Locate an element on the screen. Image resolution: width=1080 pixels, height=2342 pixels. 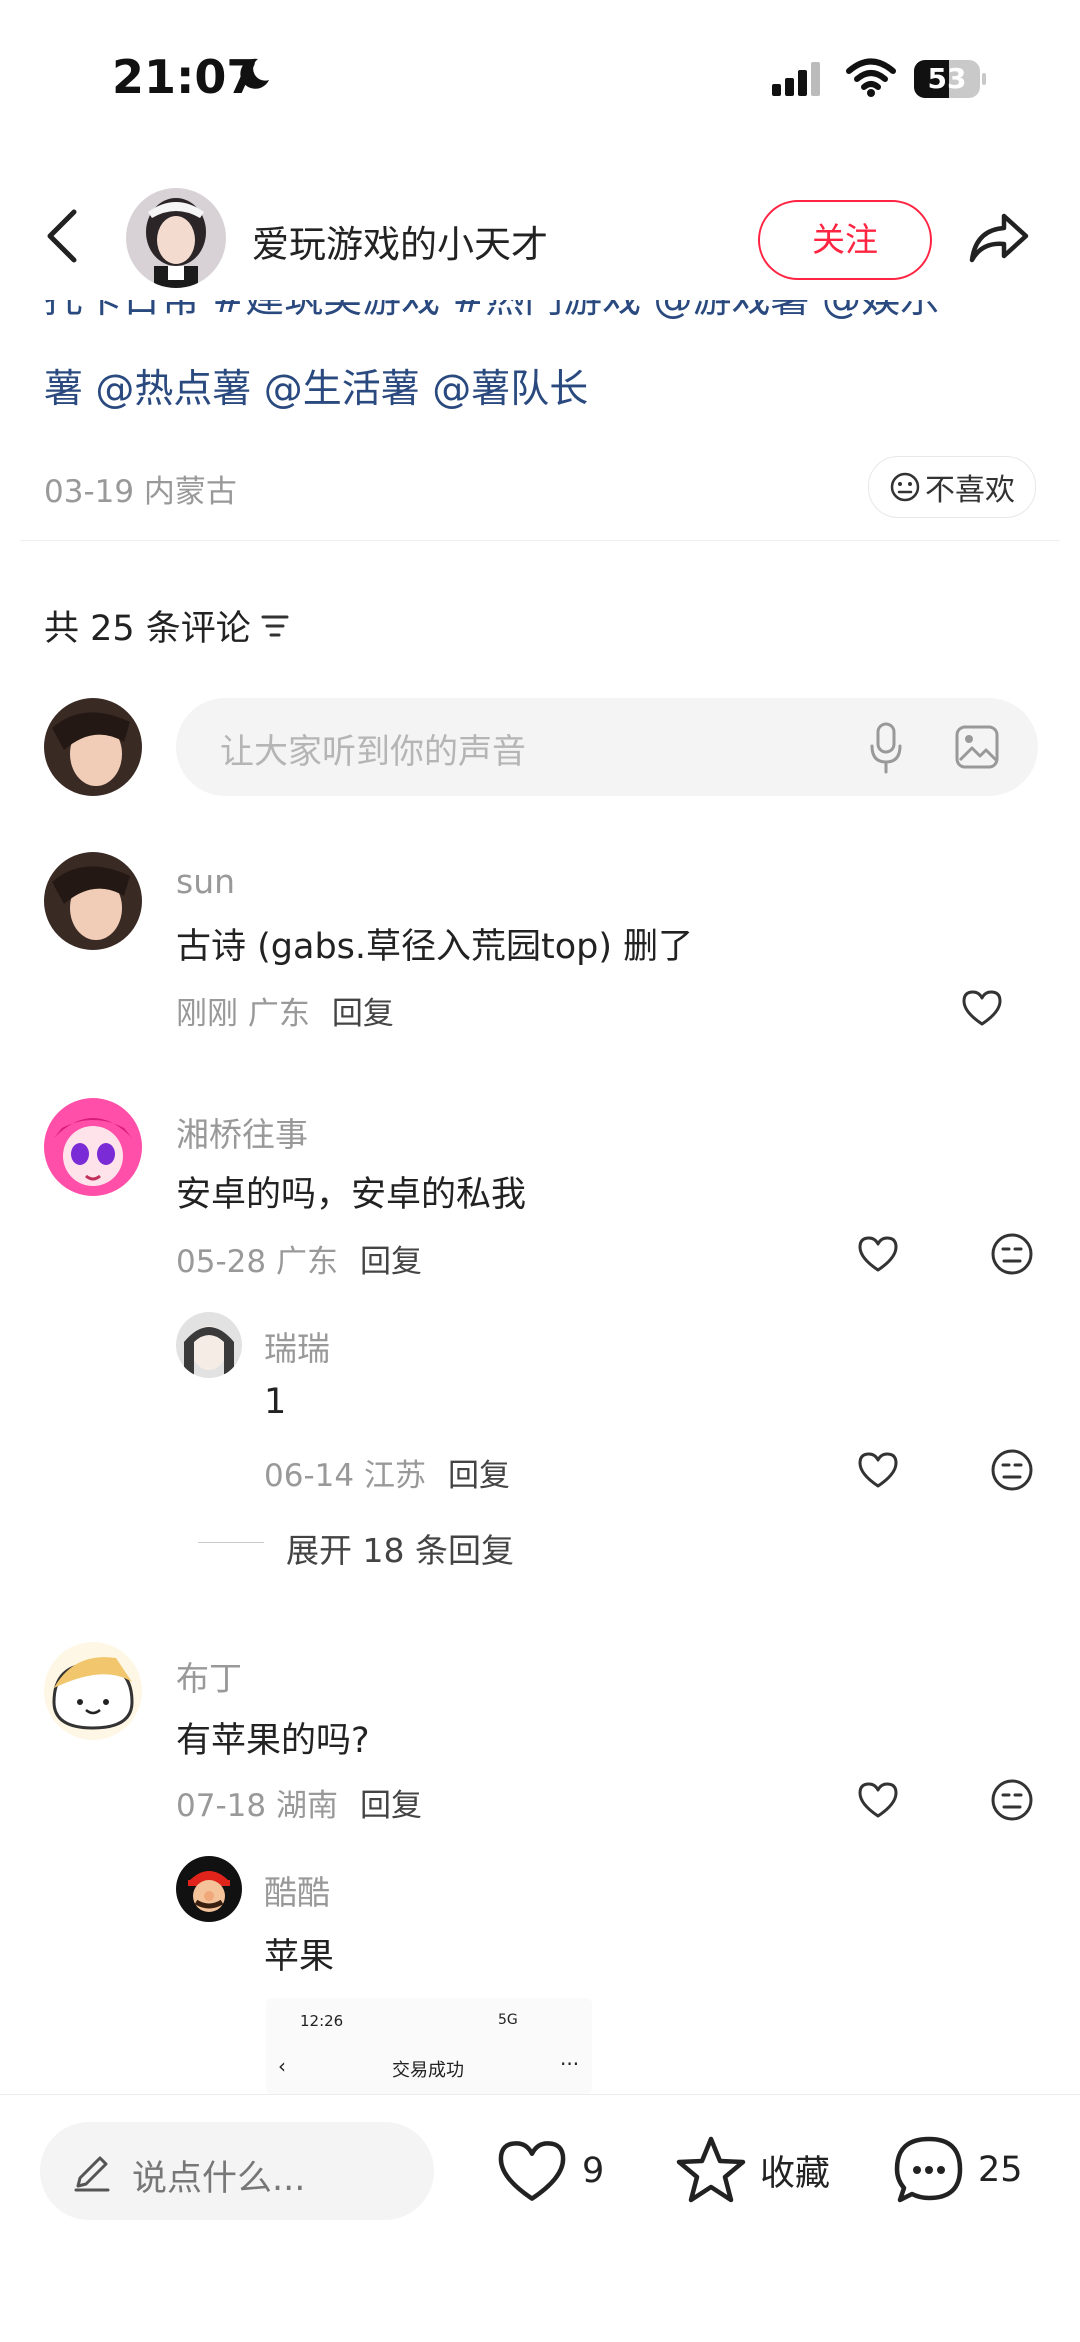
comment-meta: 刚刚 广东 回复 is located at coordinates (285, 1010).